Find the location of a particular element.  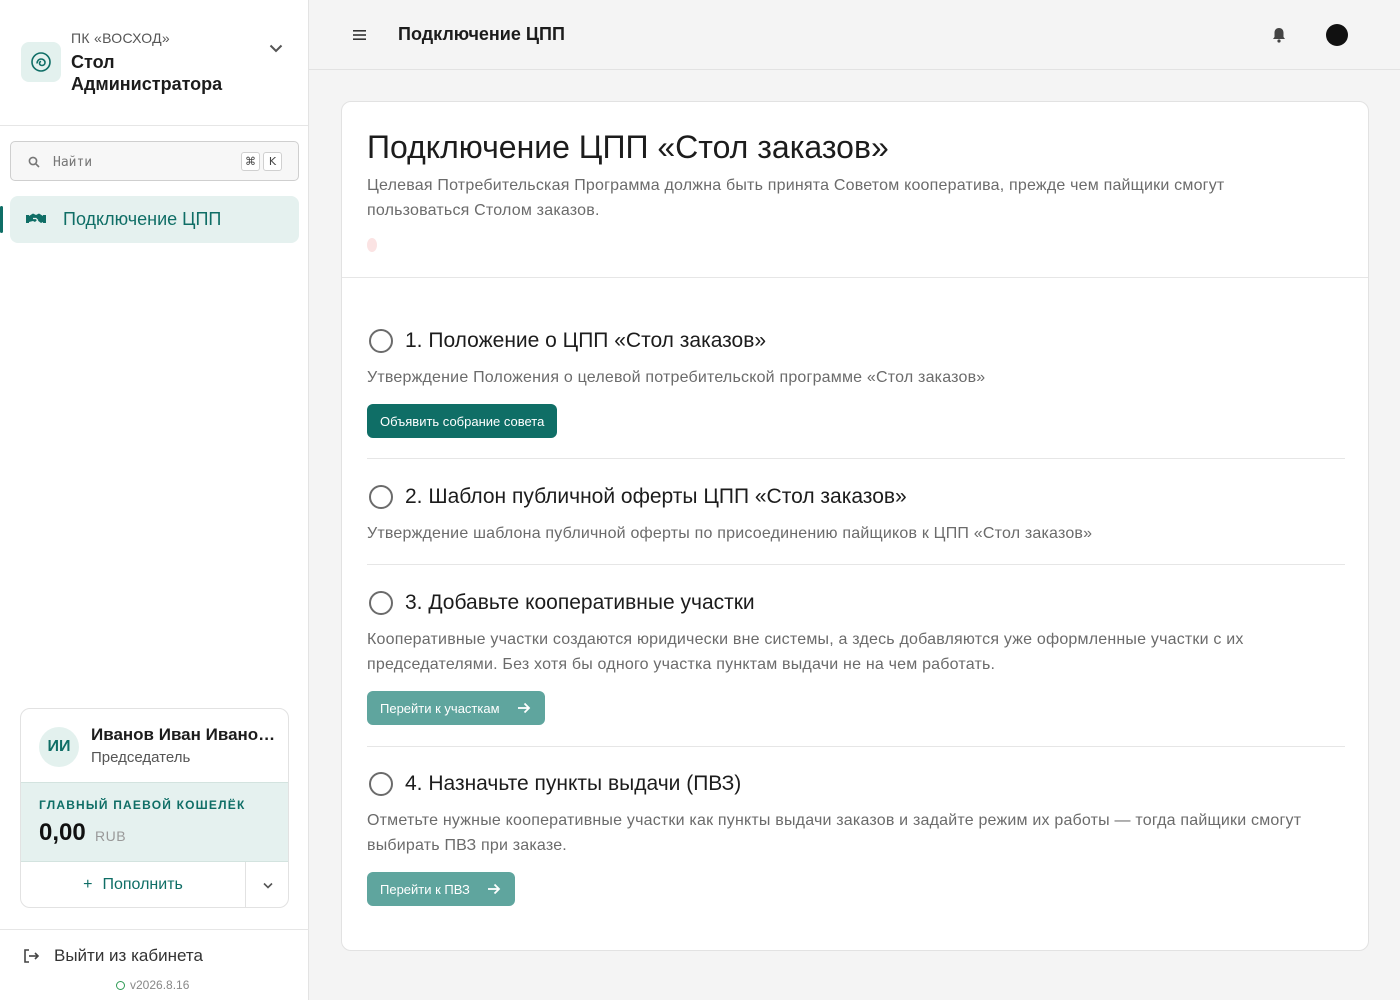

wallet-panel: ГЛАВНЫЙ ПАЕВОЙ КОШЕЛЁК 0,00 RUB is located at coordinates (154, 822).